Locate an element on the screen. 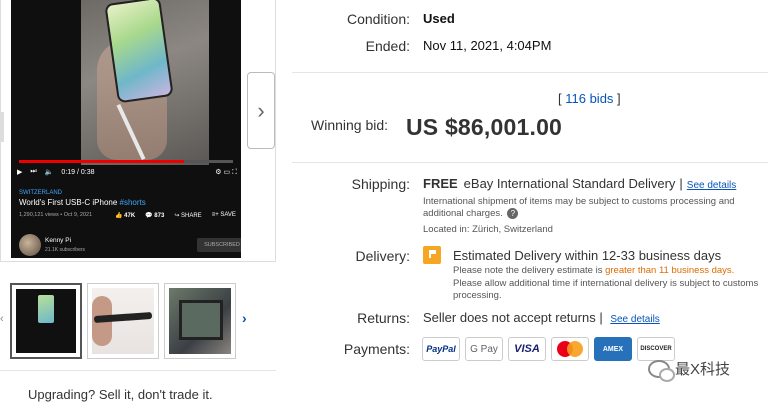  prev-edge is located at coordinates (2, 127).